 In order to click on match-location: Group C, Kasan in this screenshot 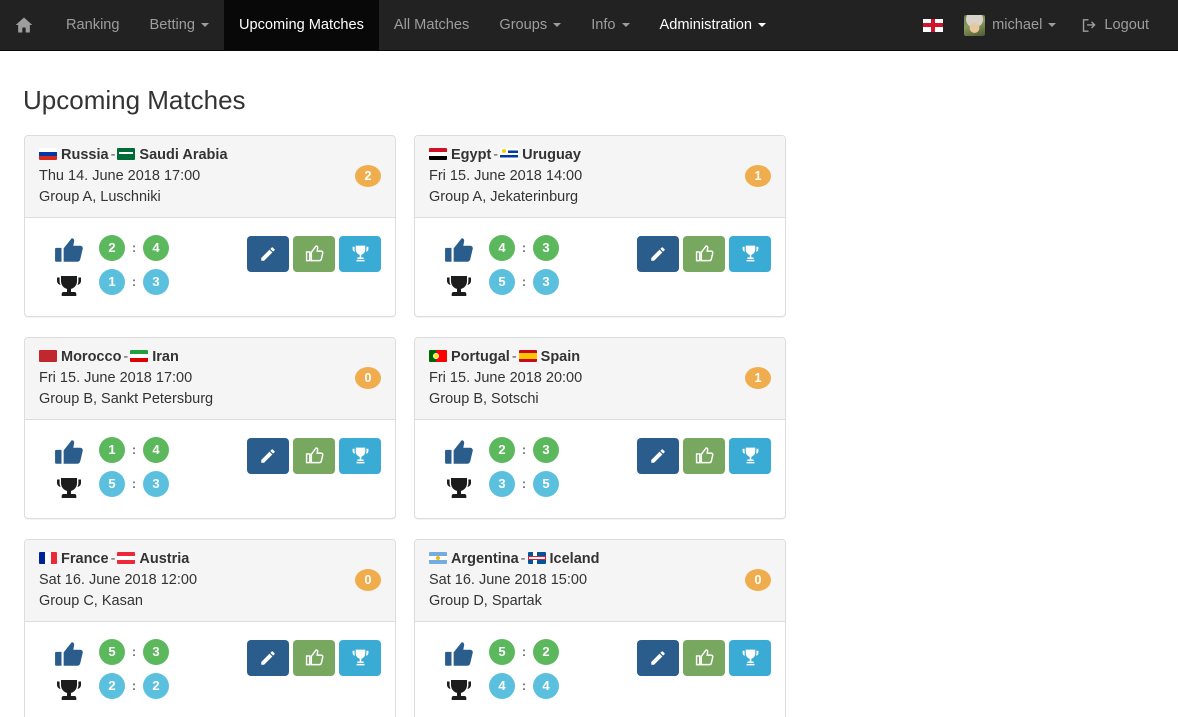, I will do `click(91, 600)`.